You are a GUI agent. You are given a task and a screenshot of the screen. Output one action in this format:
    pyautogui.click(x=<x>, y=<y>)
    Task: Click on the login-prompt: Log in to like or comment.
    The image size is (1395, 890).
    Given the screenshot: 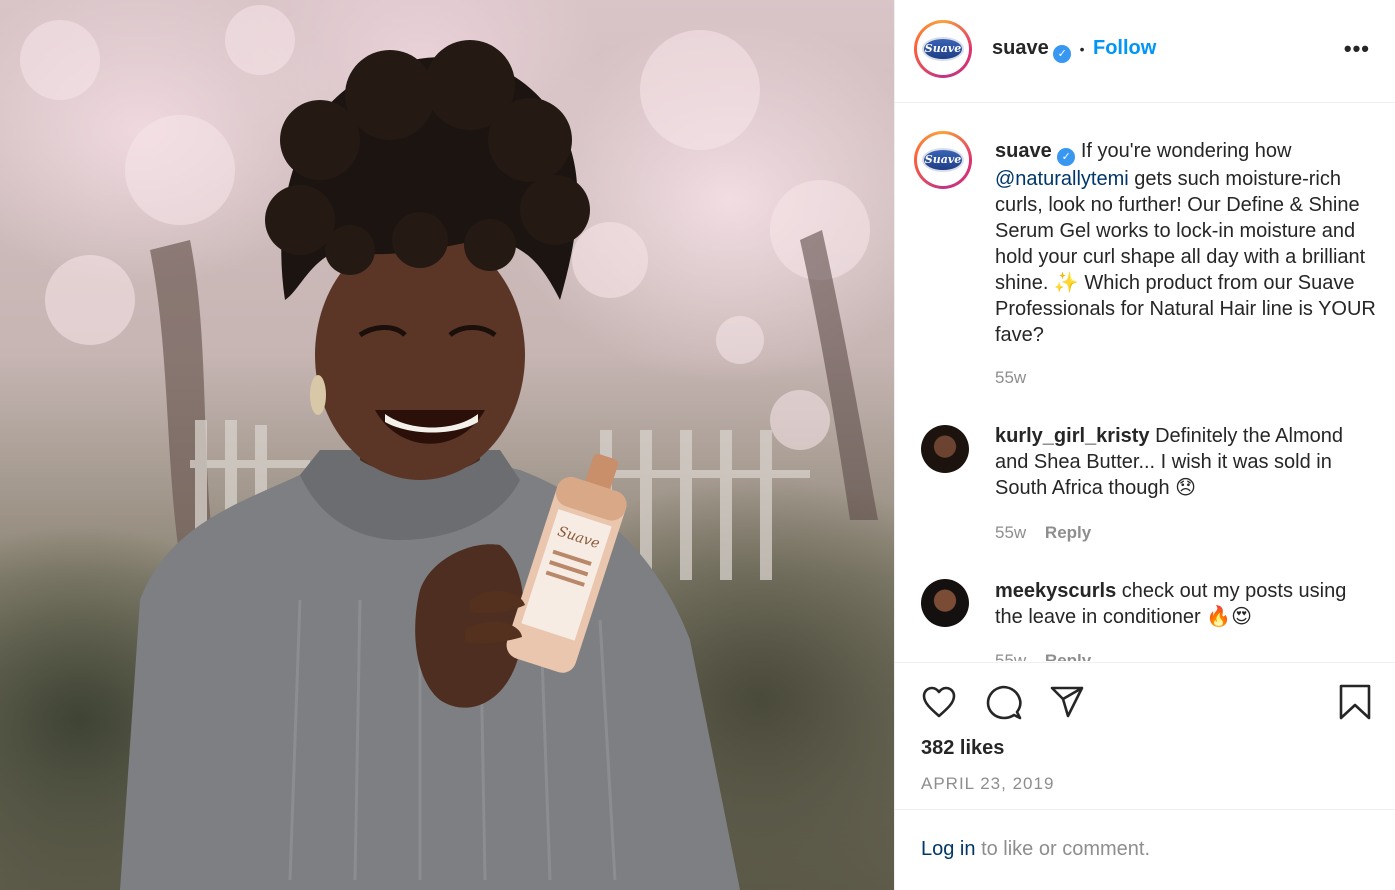 What is the action you would take?
    pyautogui.click(x=1035, y=849)
    